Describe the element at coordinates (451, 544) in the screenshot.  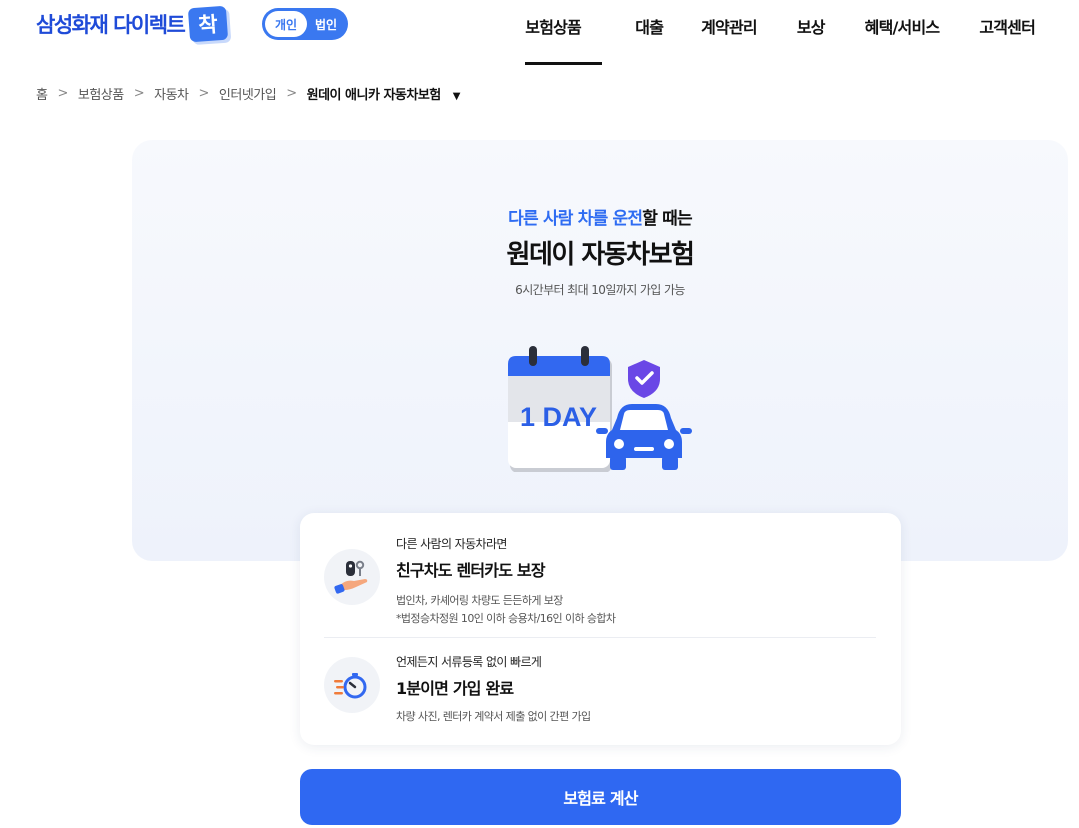
I see `feature-caption: 다른 사람의 자동차라면` at that location.